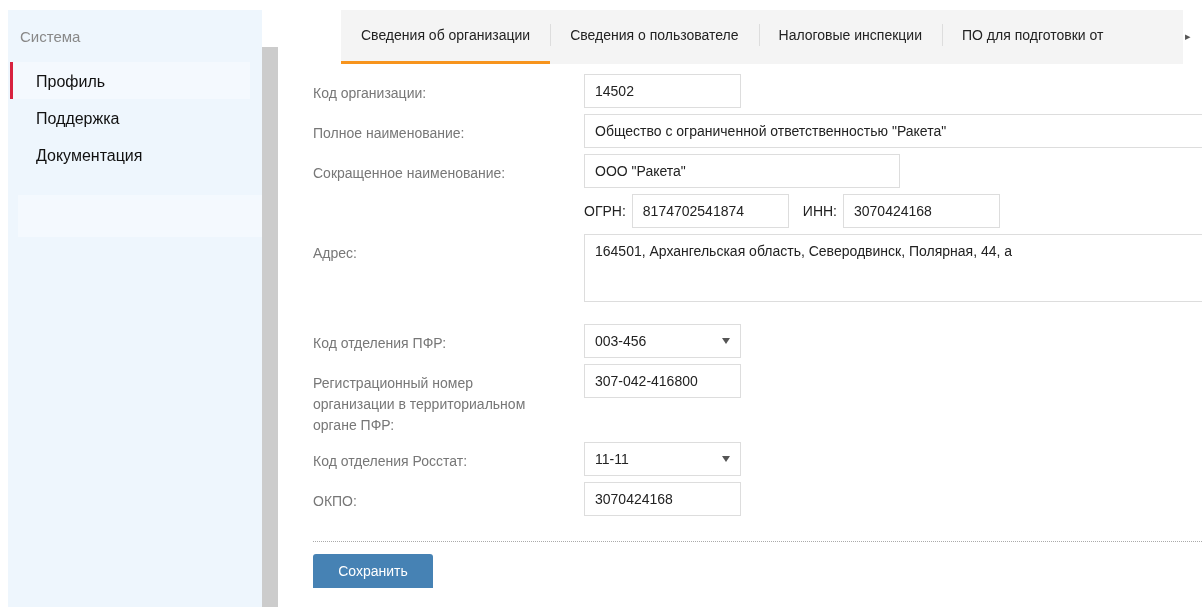 This screenshot has width=1202, height=607. I want to click on field-label: Код отделения Росстат:, so click(391, 461).